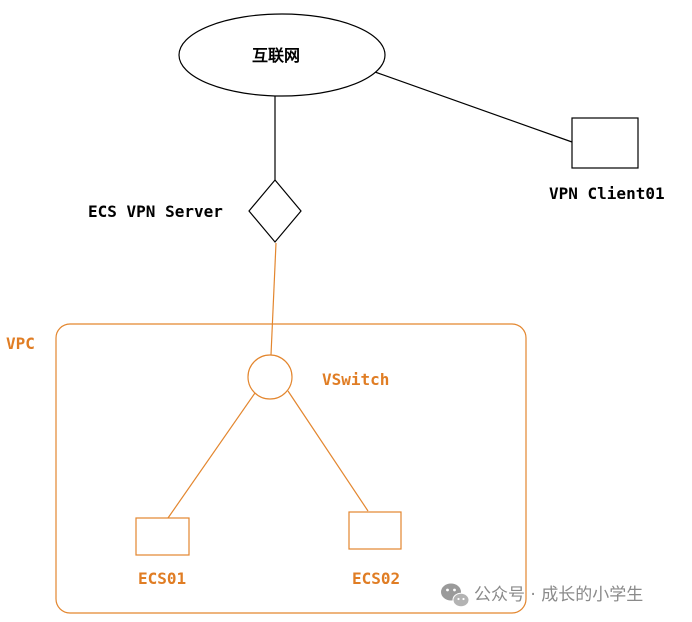  Describe the element at coordinates (162, 578) in the screenshot. I see `ecs01-label: ECS01` at that location.